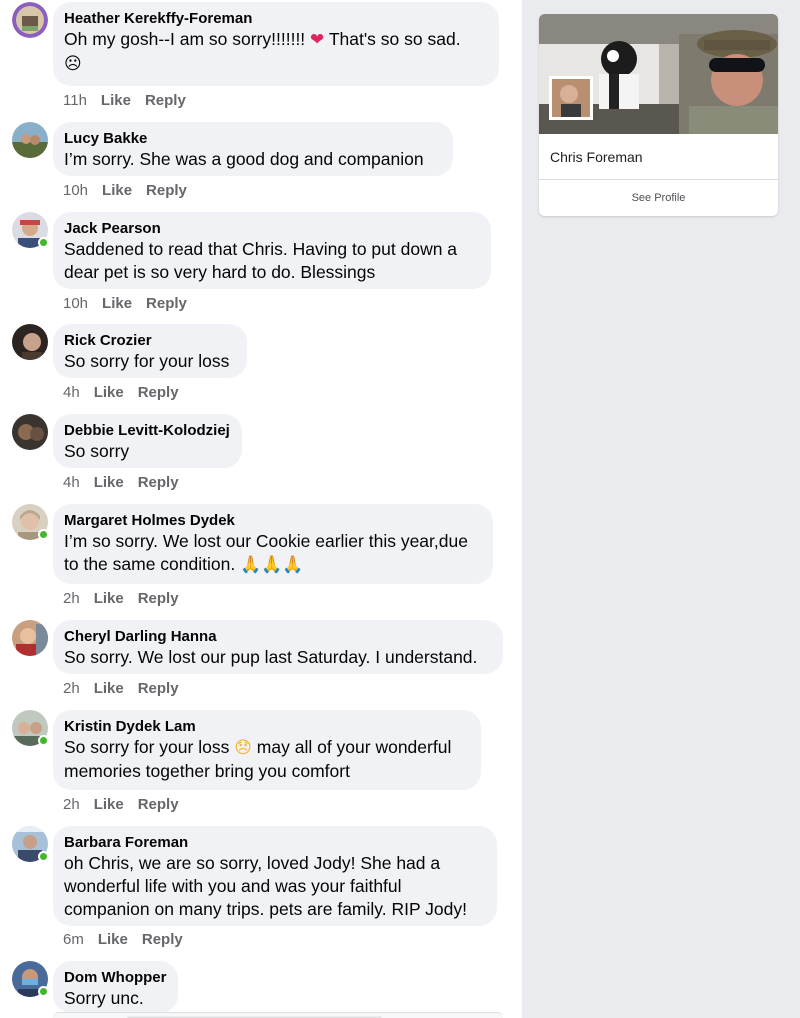  I want to click on comment-bubble: Rick Crozier So sorry for your loss, so click(150, 351).